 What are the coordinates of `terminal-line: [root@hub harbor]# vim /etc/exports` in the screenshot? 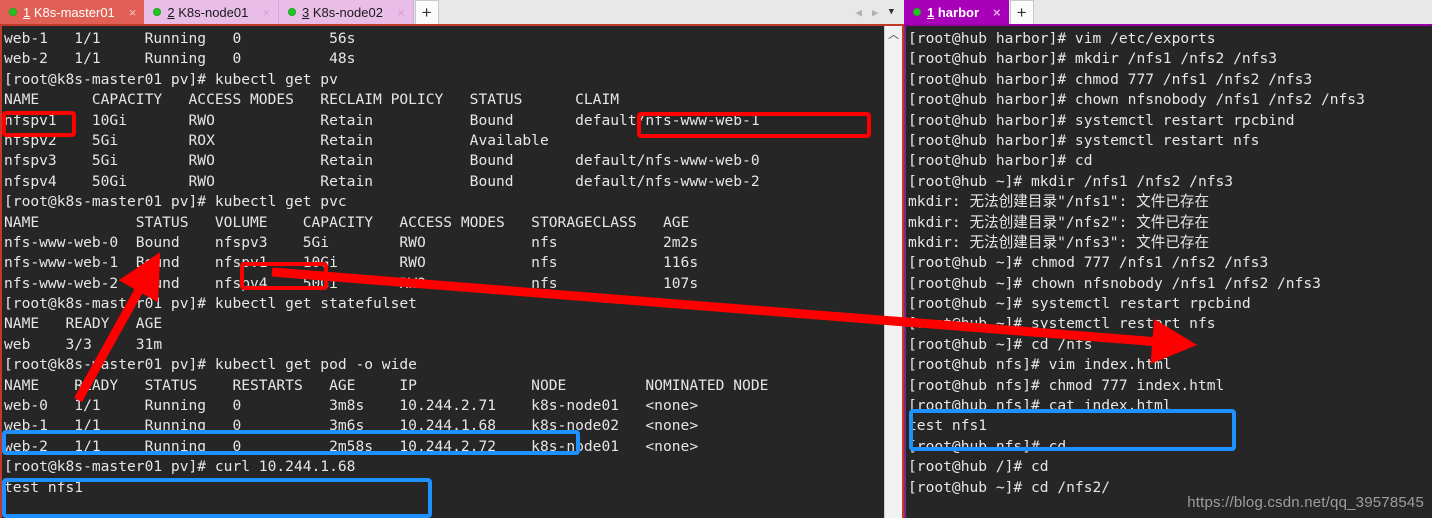 It's located at (1062, 38).